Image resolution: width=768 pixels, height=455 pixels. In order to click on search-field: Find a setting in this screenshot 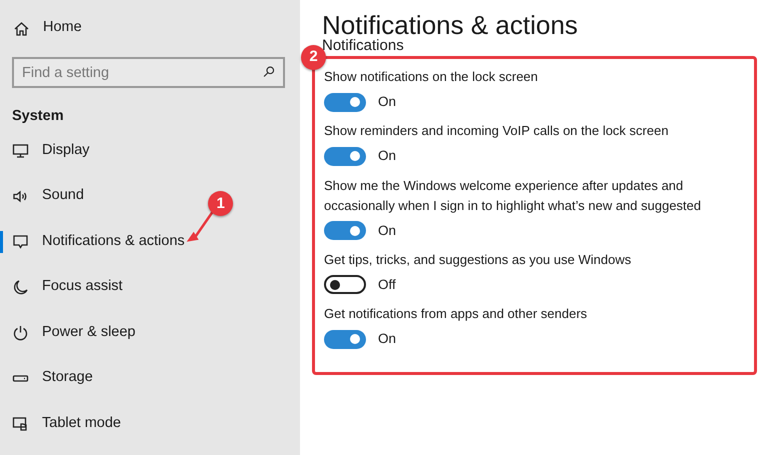, I will do `click(148, 72)`.